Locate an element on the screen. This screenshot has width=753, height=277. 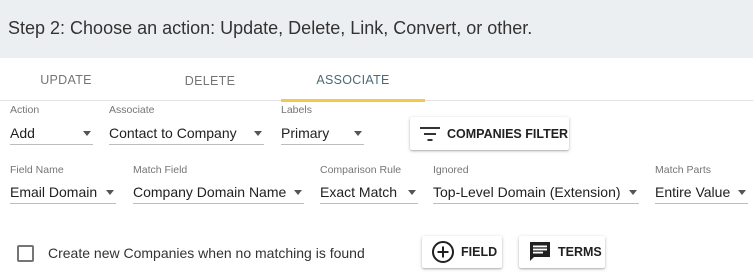
message-icon is located at coordinates (540, 252).